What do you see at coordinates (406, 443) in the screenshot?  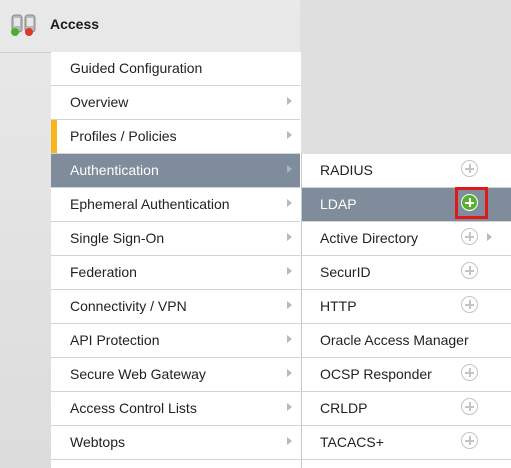 I see `submenu-item-tacacs: TACACS+` at bounding box center [406, 443].